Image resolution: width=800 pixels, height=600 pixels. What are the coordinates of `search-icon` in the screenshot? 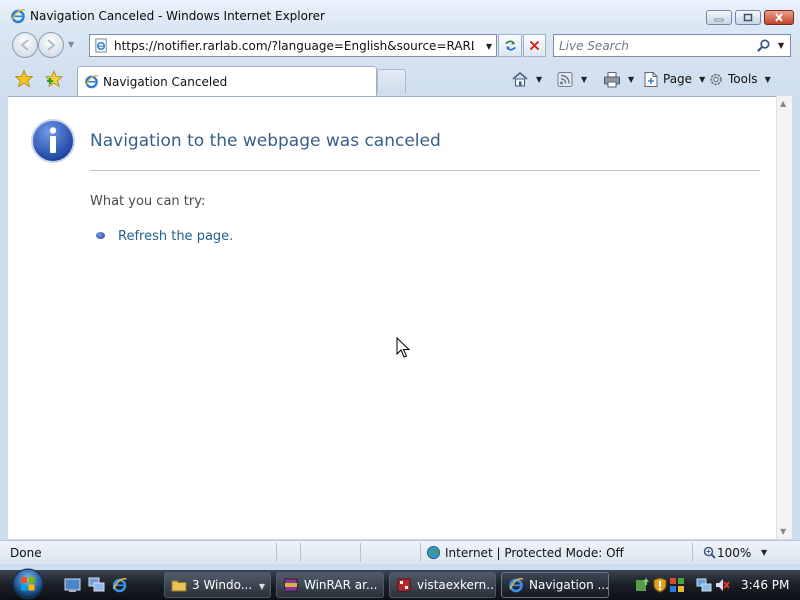 It's located at (763, 45).